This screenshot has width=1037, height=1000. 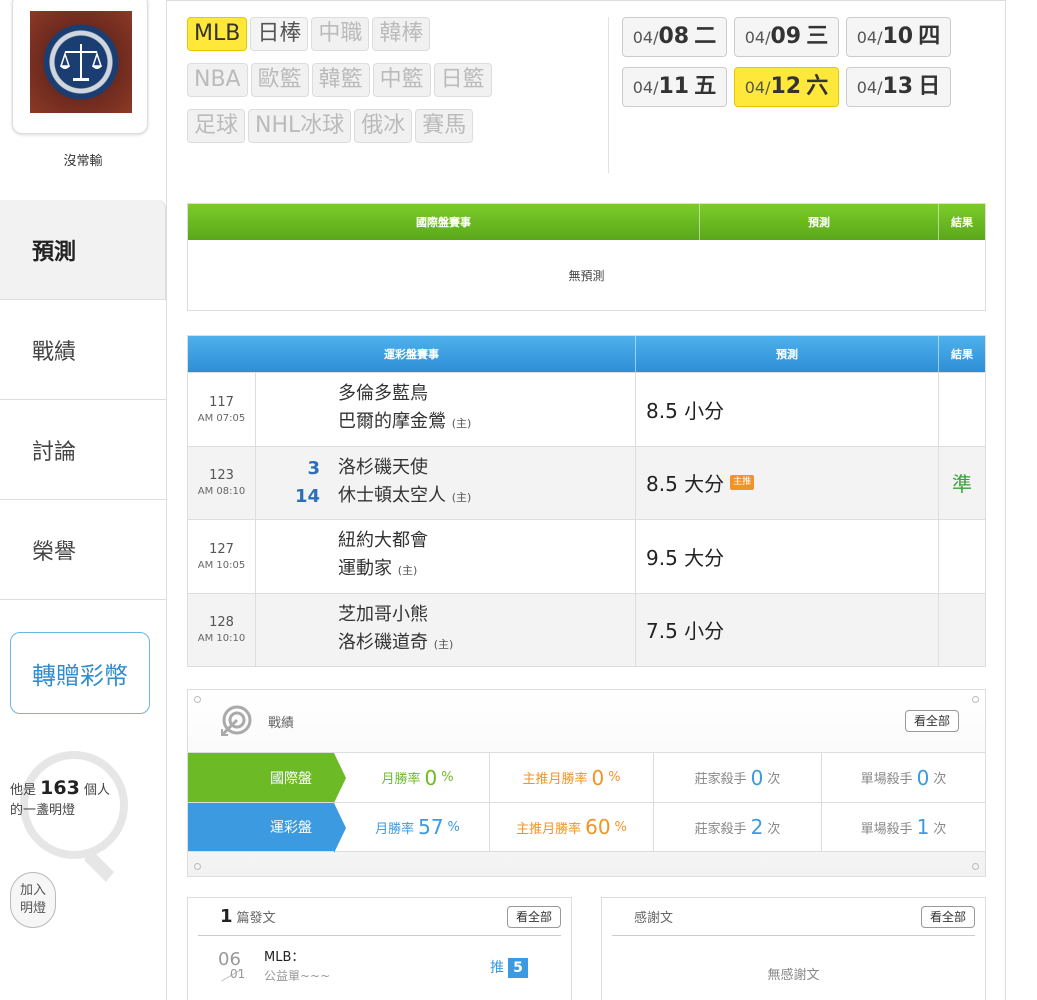 I want to click on thanks-panel: 感謝文 看全部 無感謝文, so click(x=793, y=948).